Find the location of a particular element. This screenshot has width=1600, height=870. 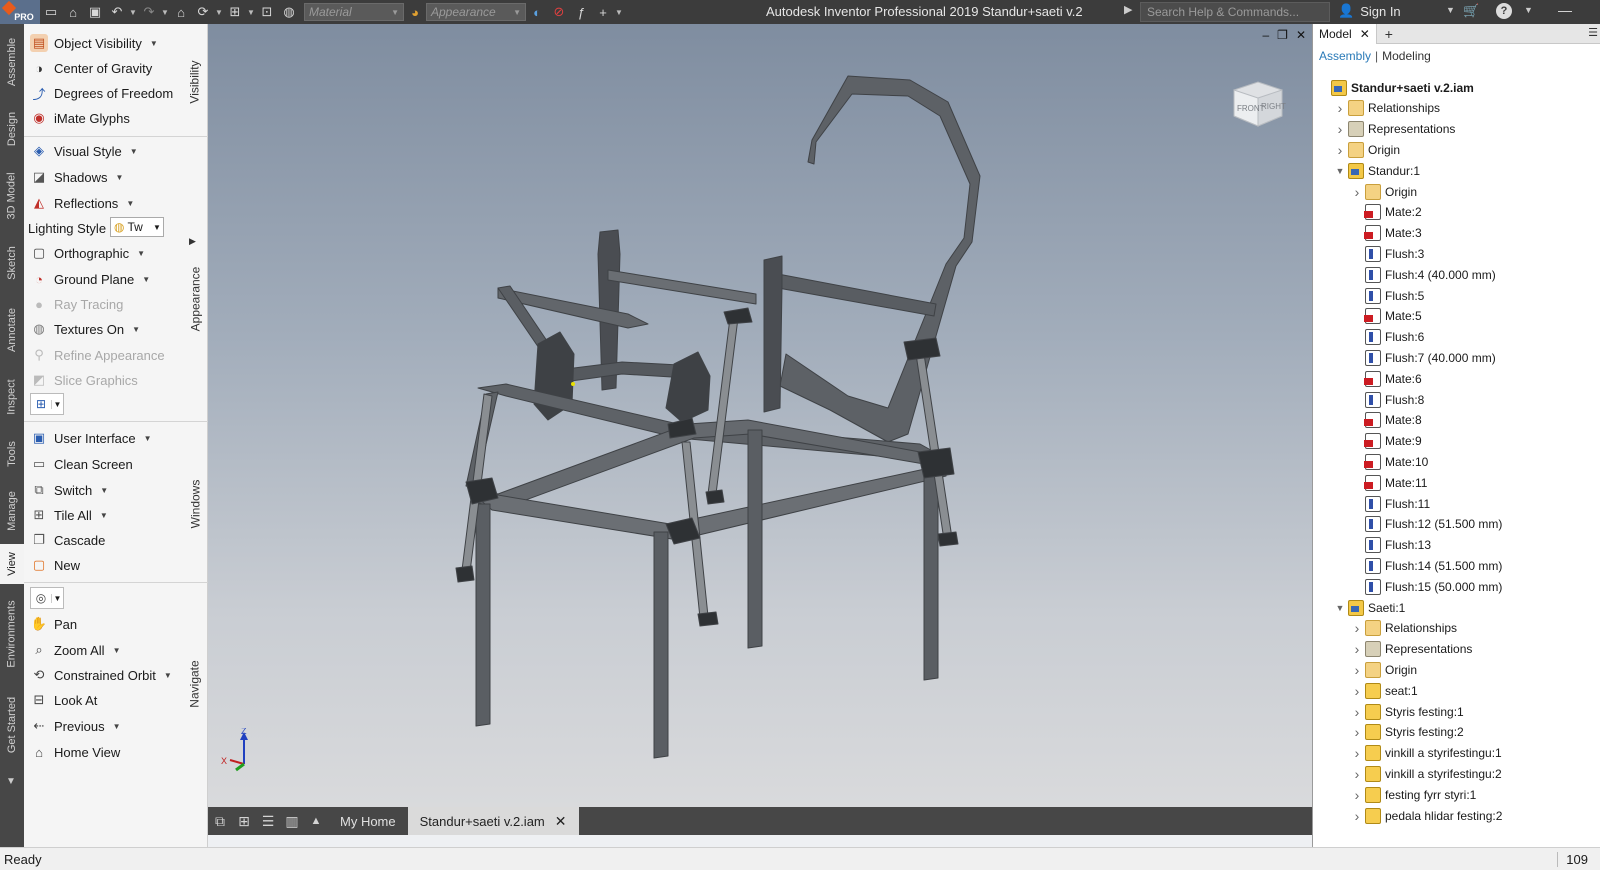

tree-item: Mate:10 is located at coordinates (1389, 461).